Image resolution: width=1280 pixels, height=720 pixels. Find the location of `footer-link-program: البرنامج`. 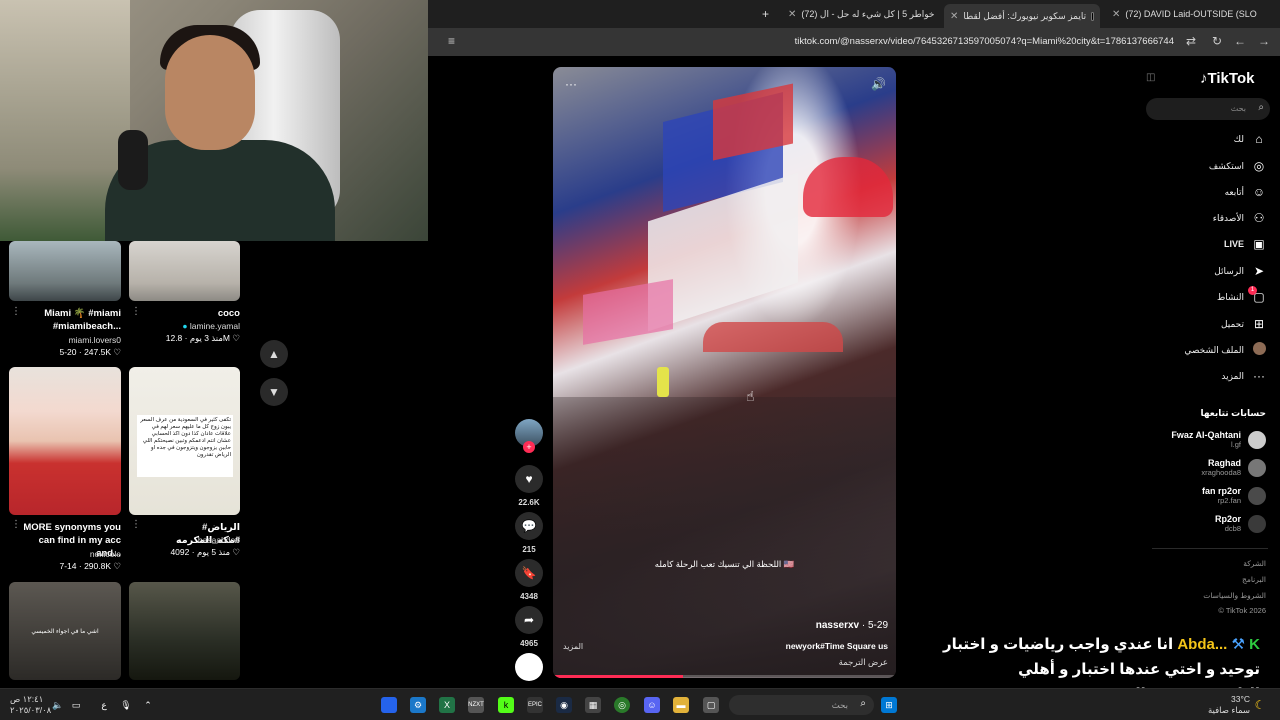

footer-link-program: البرنامج is located at coordinates (1254, 579).